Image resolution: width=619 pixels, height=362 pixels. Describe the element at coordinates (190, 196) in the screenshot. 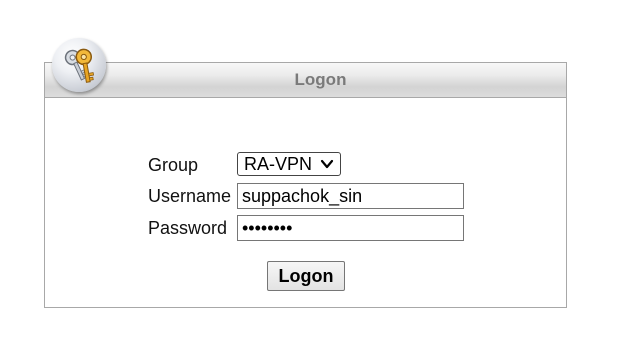

I see `username-label: Username` at that location.